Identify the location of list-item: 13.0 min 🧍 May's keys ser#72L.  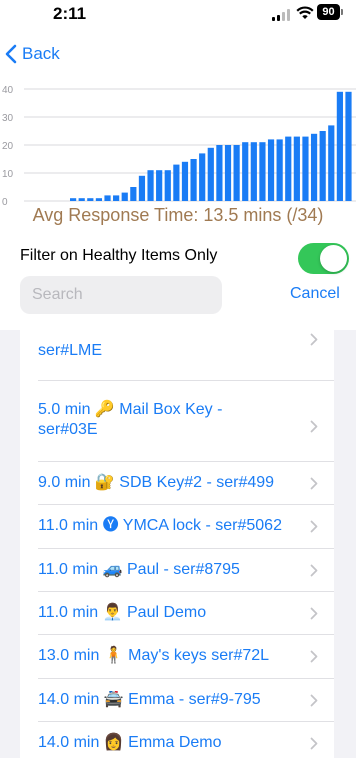
(177, 656).